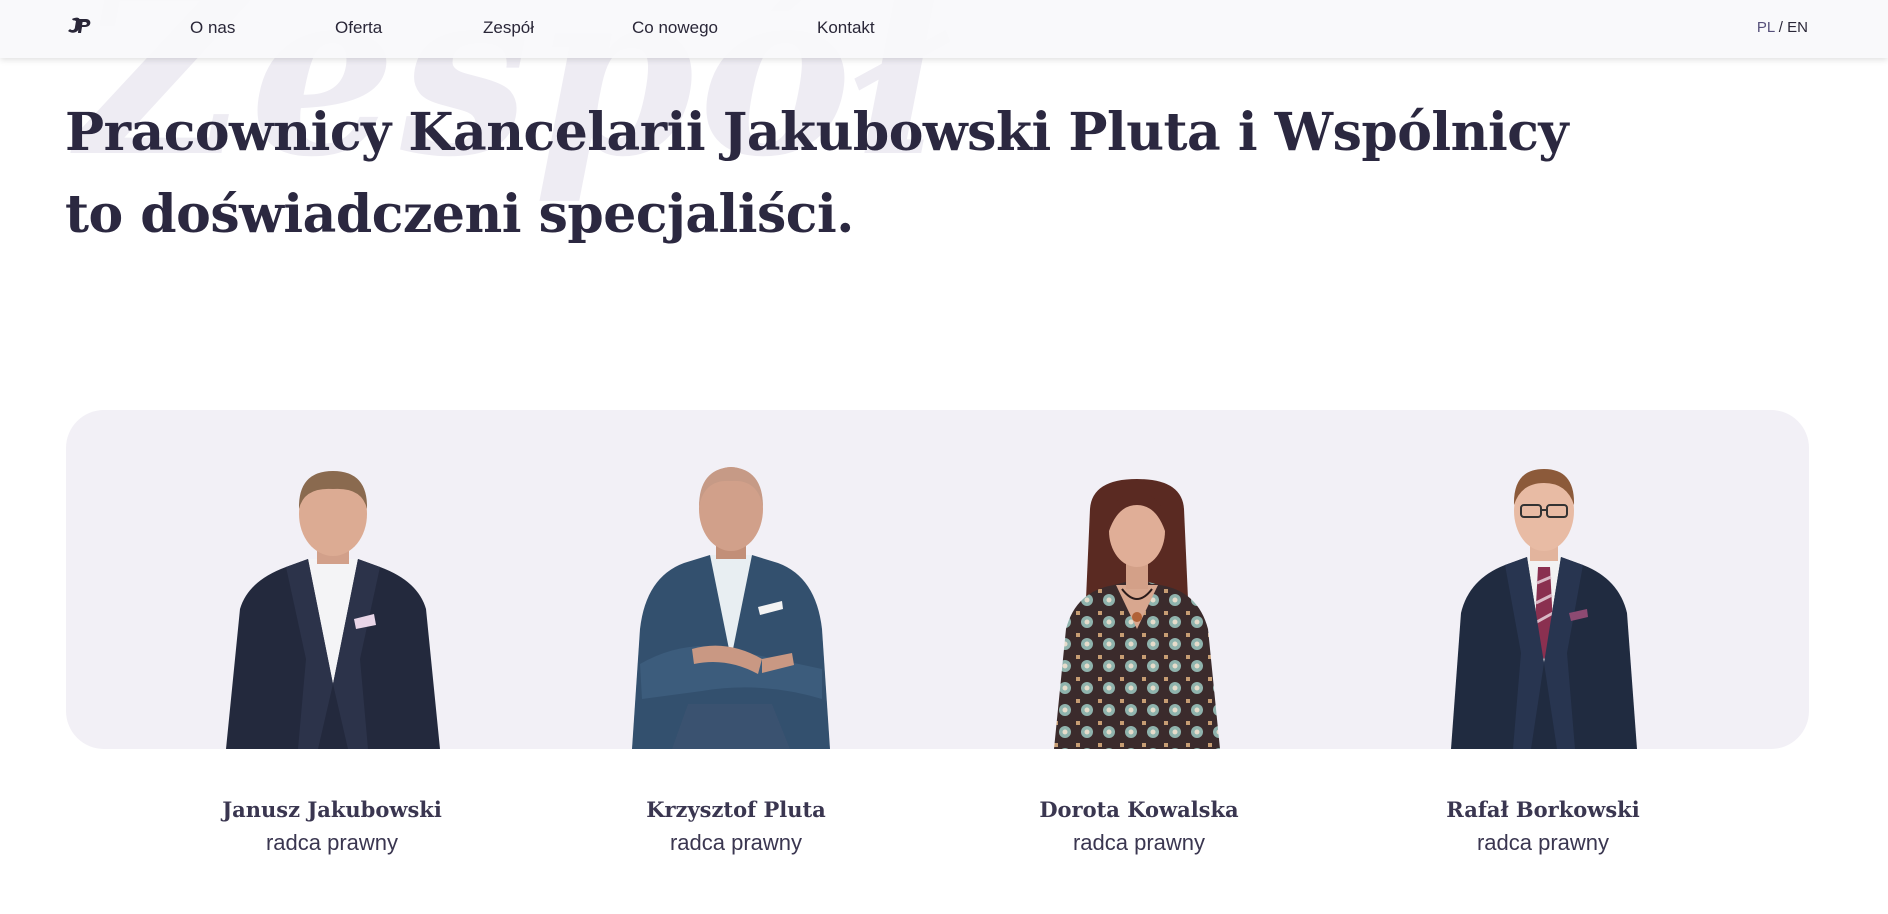 The height and width of the screenshot is (914, 1888). I want to click on nav-oferta: Oferta, so click(358, 28).